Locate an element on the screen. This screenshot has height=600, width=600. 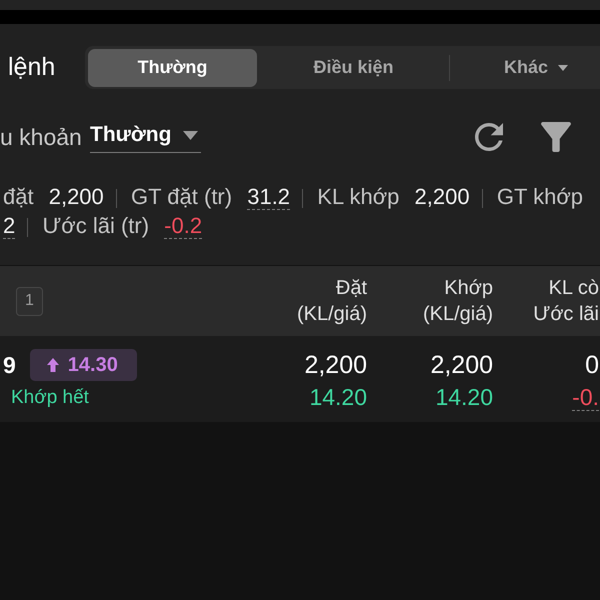
price-badge: 14.30 is located at coordinates (83, 365).